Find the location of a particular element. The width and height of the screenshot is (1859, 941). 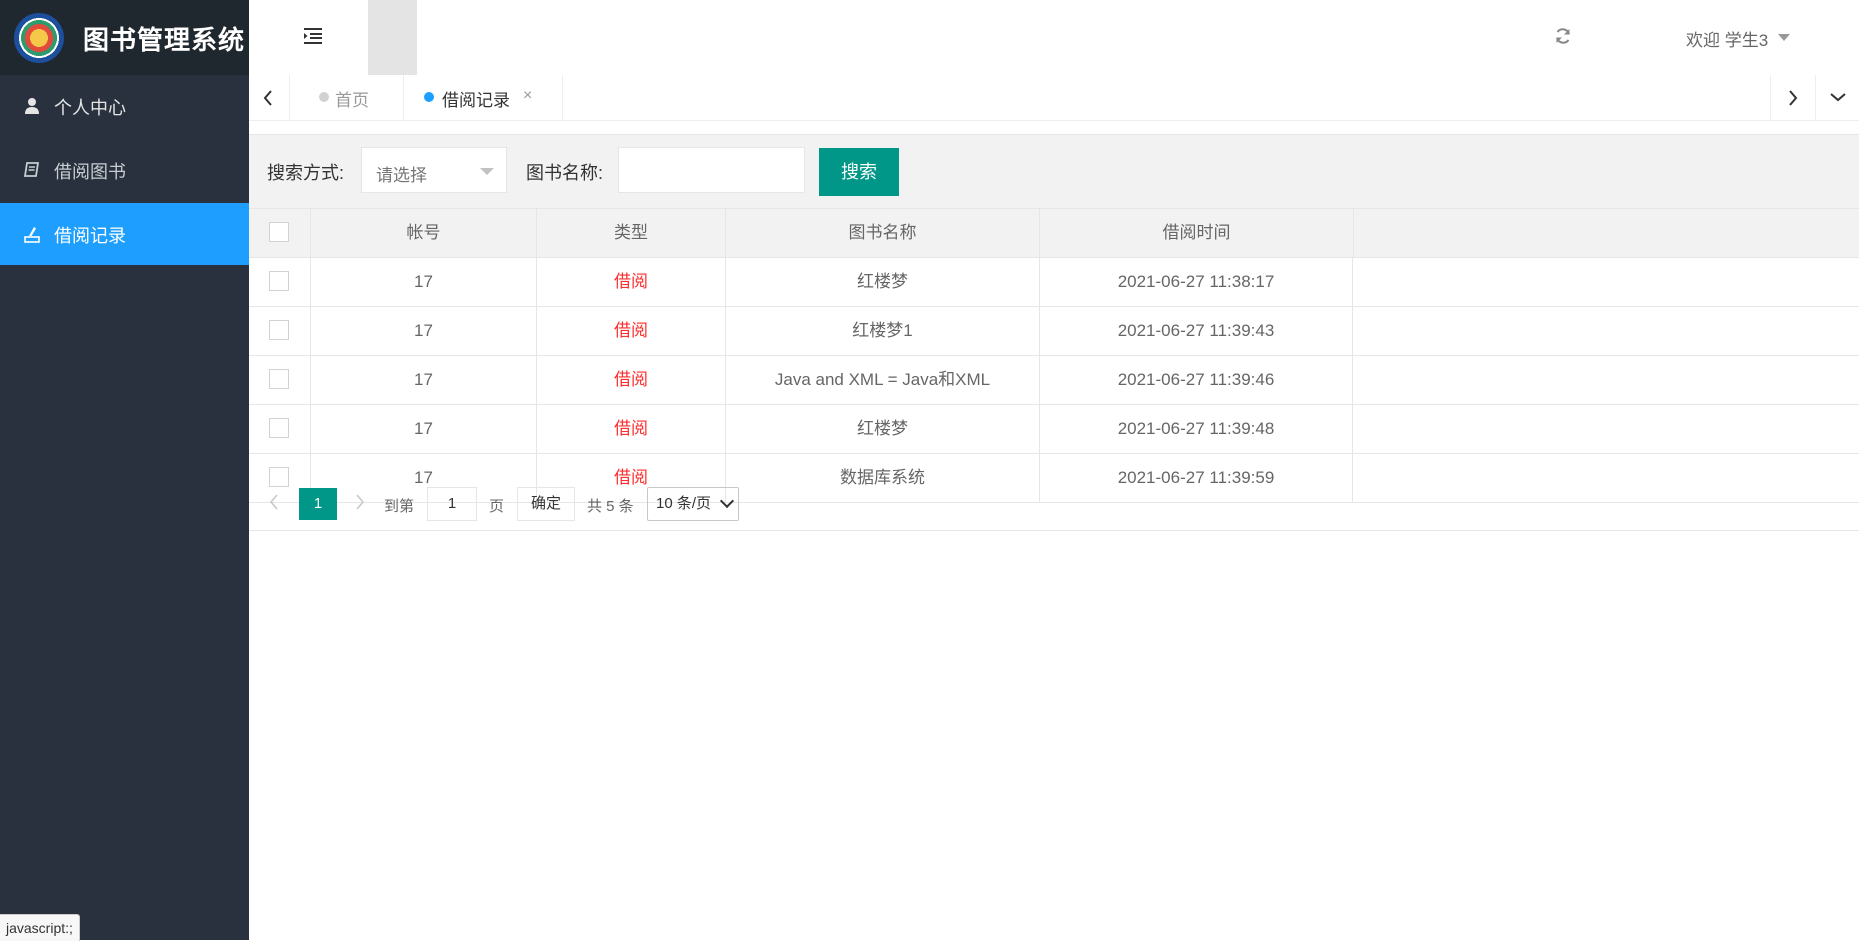

goto-page-input: 1 is located at coordinates (452, 504).